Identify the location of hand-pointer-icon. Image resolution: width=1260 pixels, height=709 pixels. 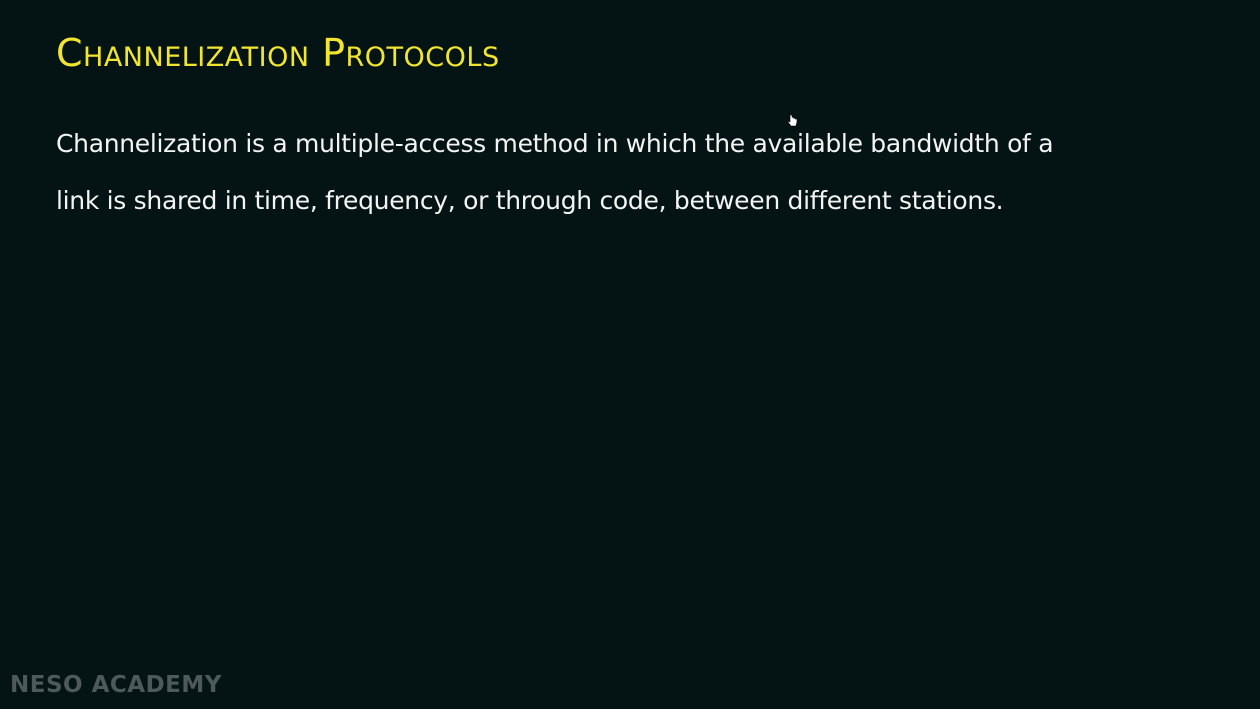
(792, 120).